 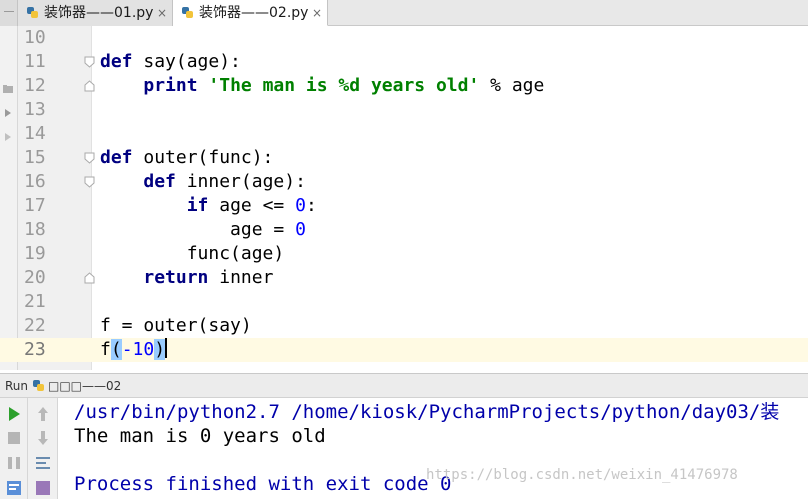 What do you see at coordinates (200, 436) in the screenshot?
I see `console-program-output: The man is 0 years old` at bounding box center [200, 436].